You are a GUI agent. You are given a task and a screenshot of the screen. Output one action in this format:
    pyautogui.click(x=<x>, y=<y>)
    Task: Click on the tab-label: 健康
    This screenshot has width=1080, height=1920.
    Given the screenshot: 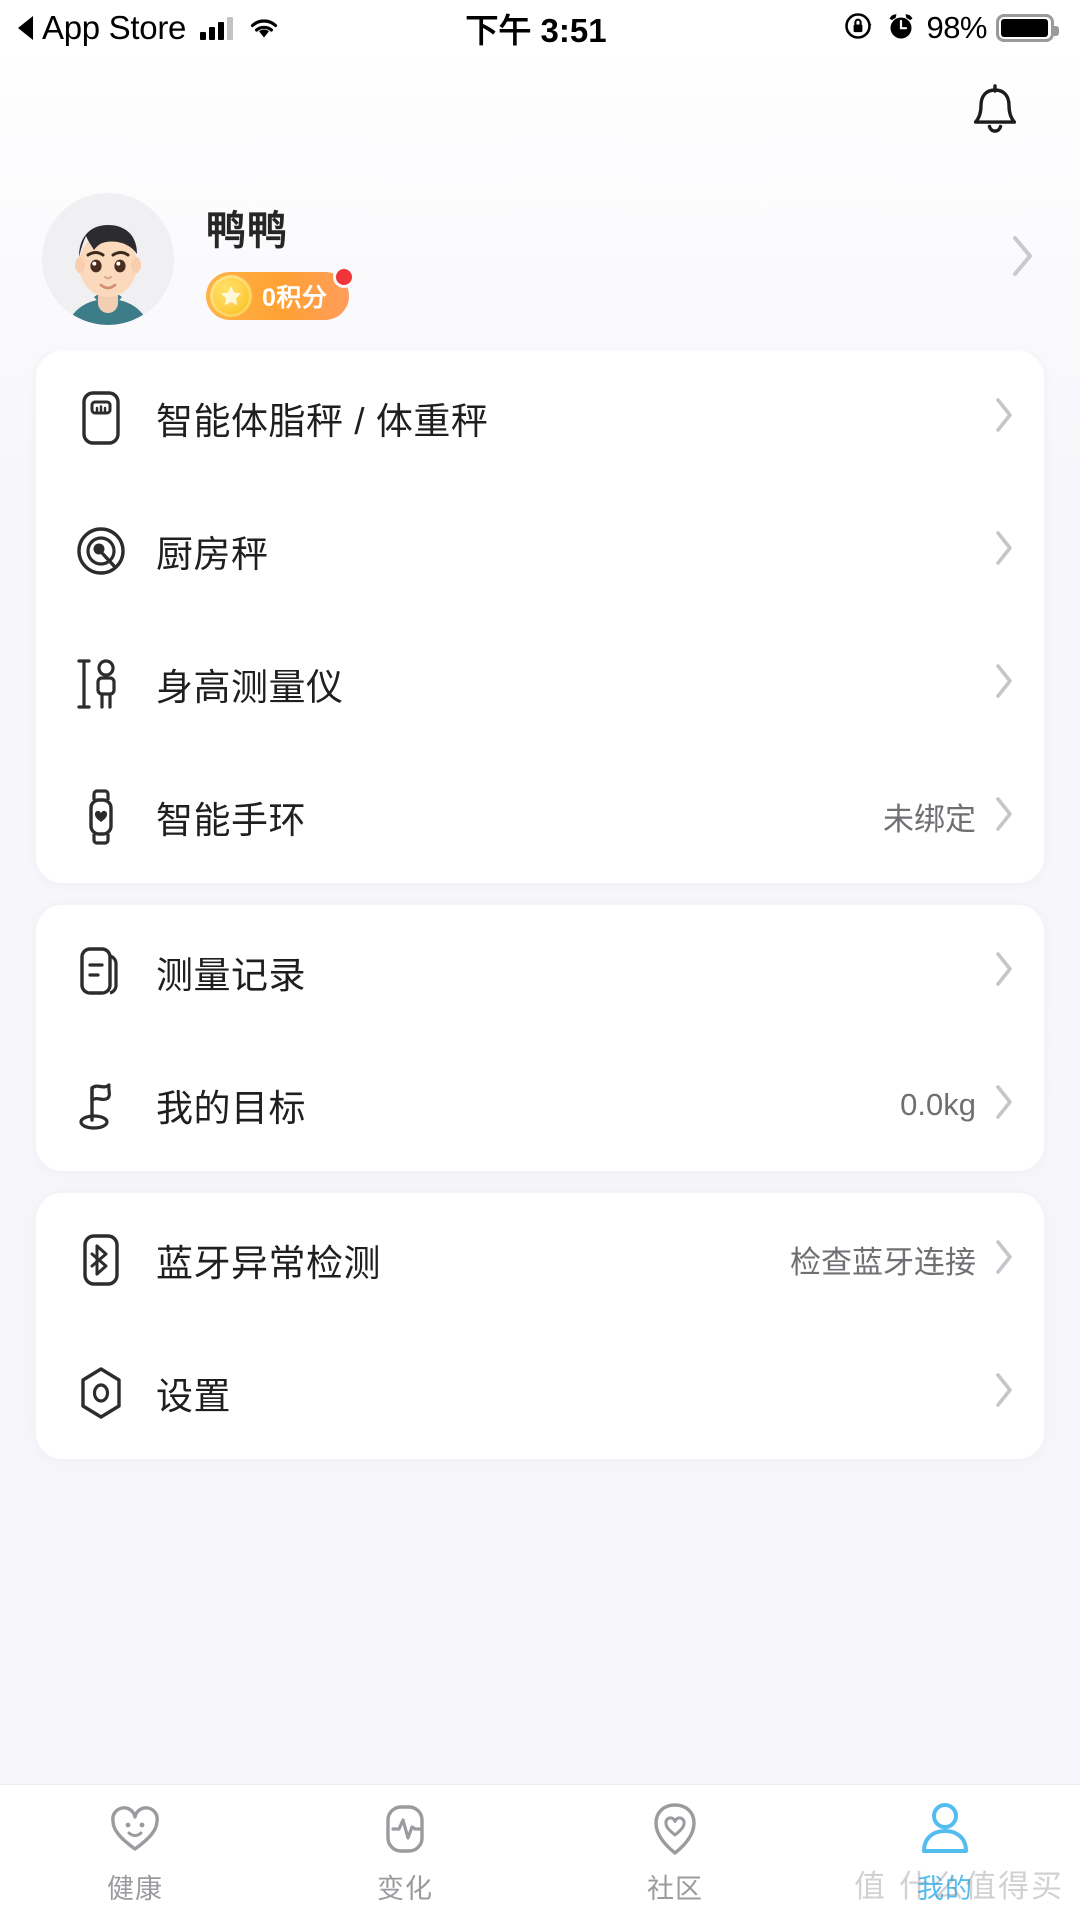 What is the action you would take?
    pyautogui.click(x=135, y=1889)
    